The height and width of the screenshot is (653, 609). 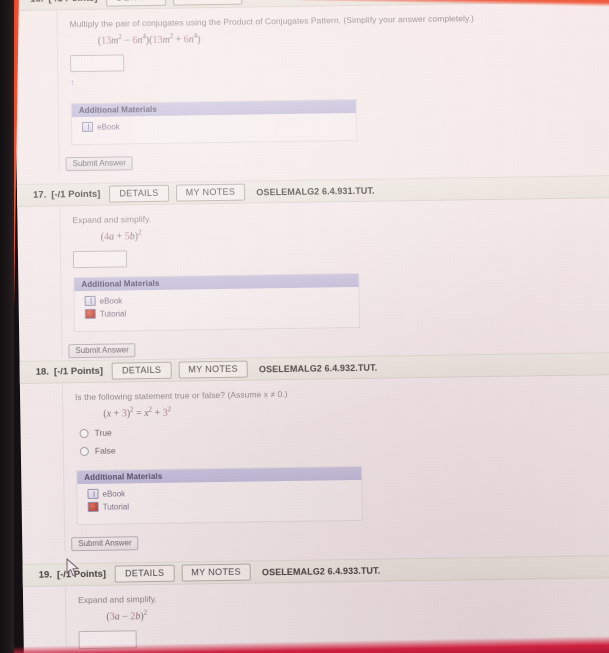 I want to click on radio-circle-false, so click(x=84, y=451).